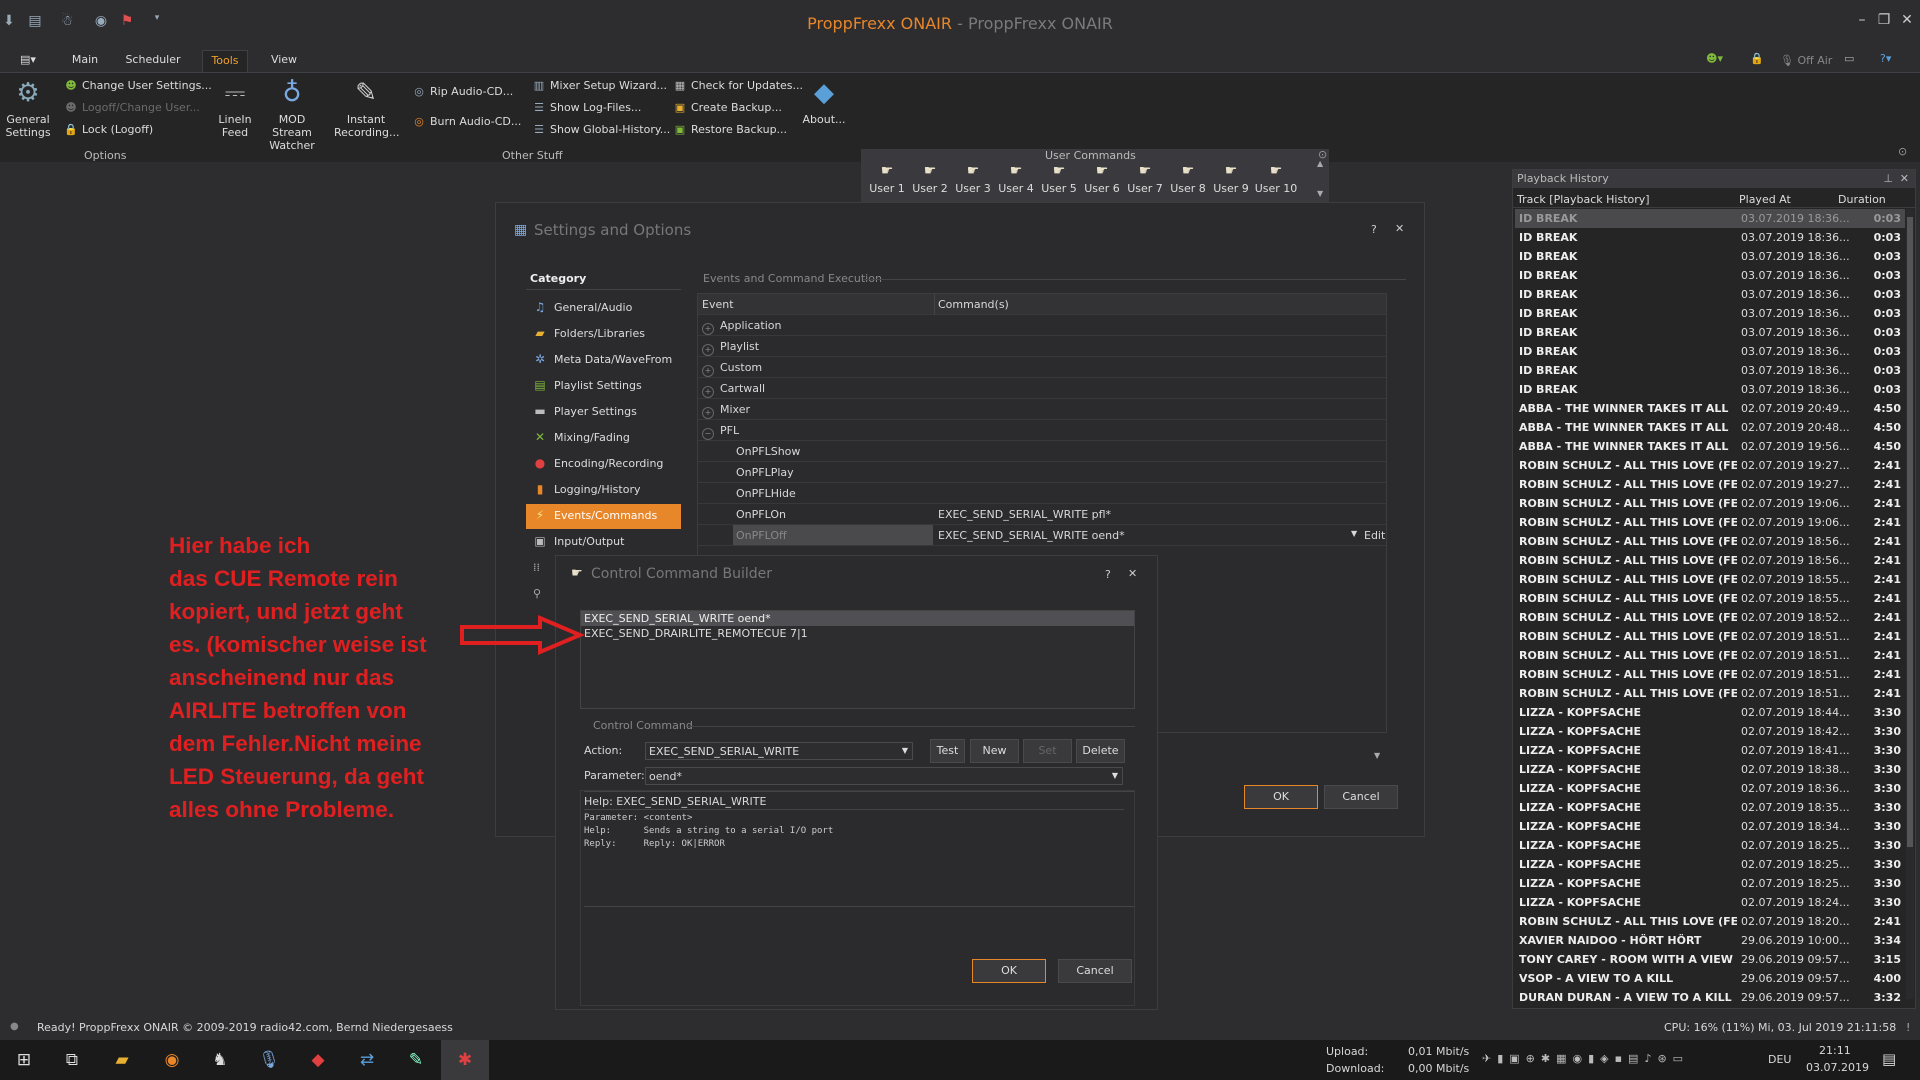  Describe the element at coordinates (284, 61) in the screenshot. I see `tab-view: View` at that location.